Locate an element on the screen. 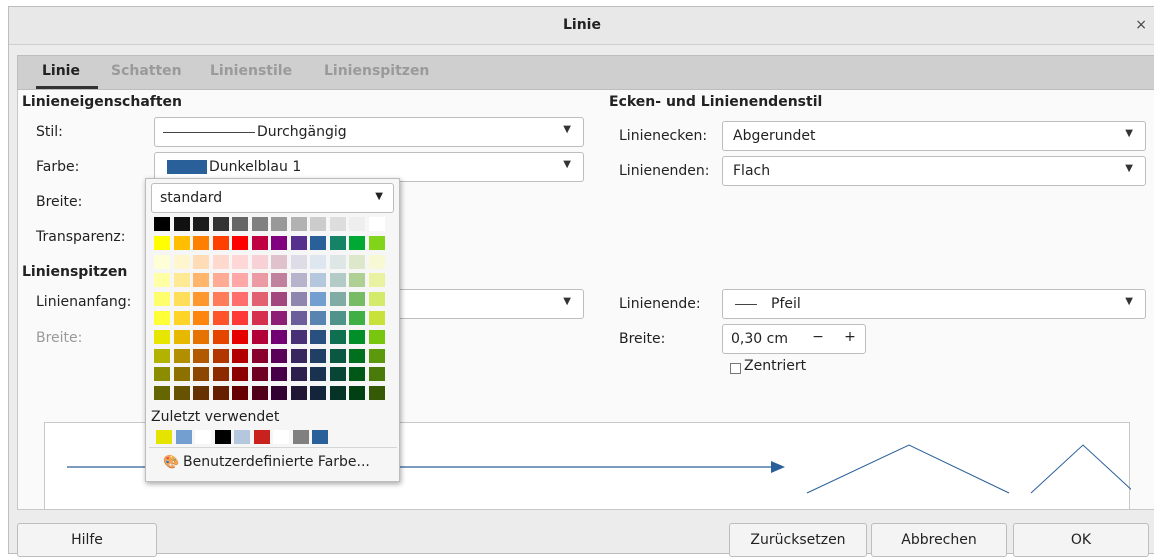 This screenshot has width=1154, height=558. arrow-end-width-spinner: 0,30 cm − + is located at coordinates (794, 339).